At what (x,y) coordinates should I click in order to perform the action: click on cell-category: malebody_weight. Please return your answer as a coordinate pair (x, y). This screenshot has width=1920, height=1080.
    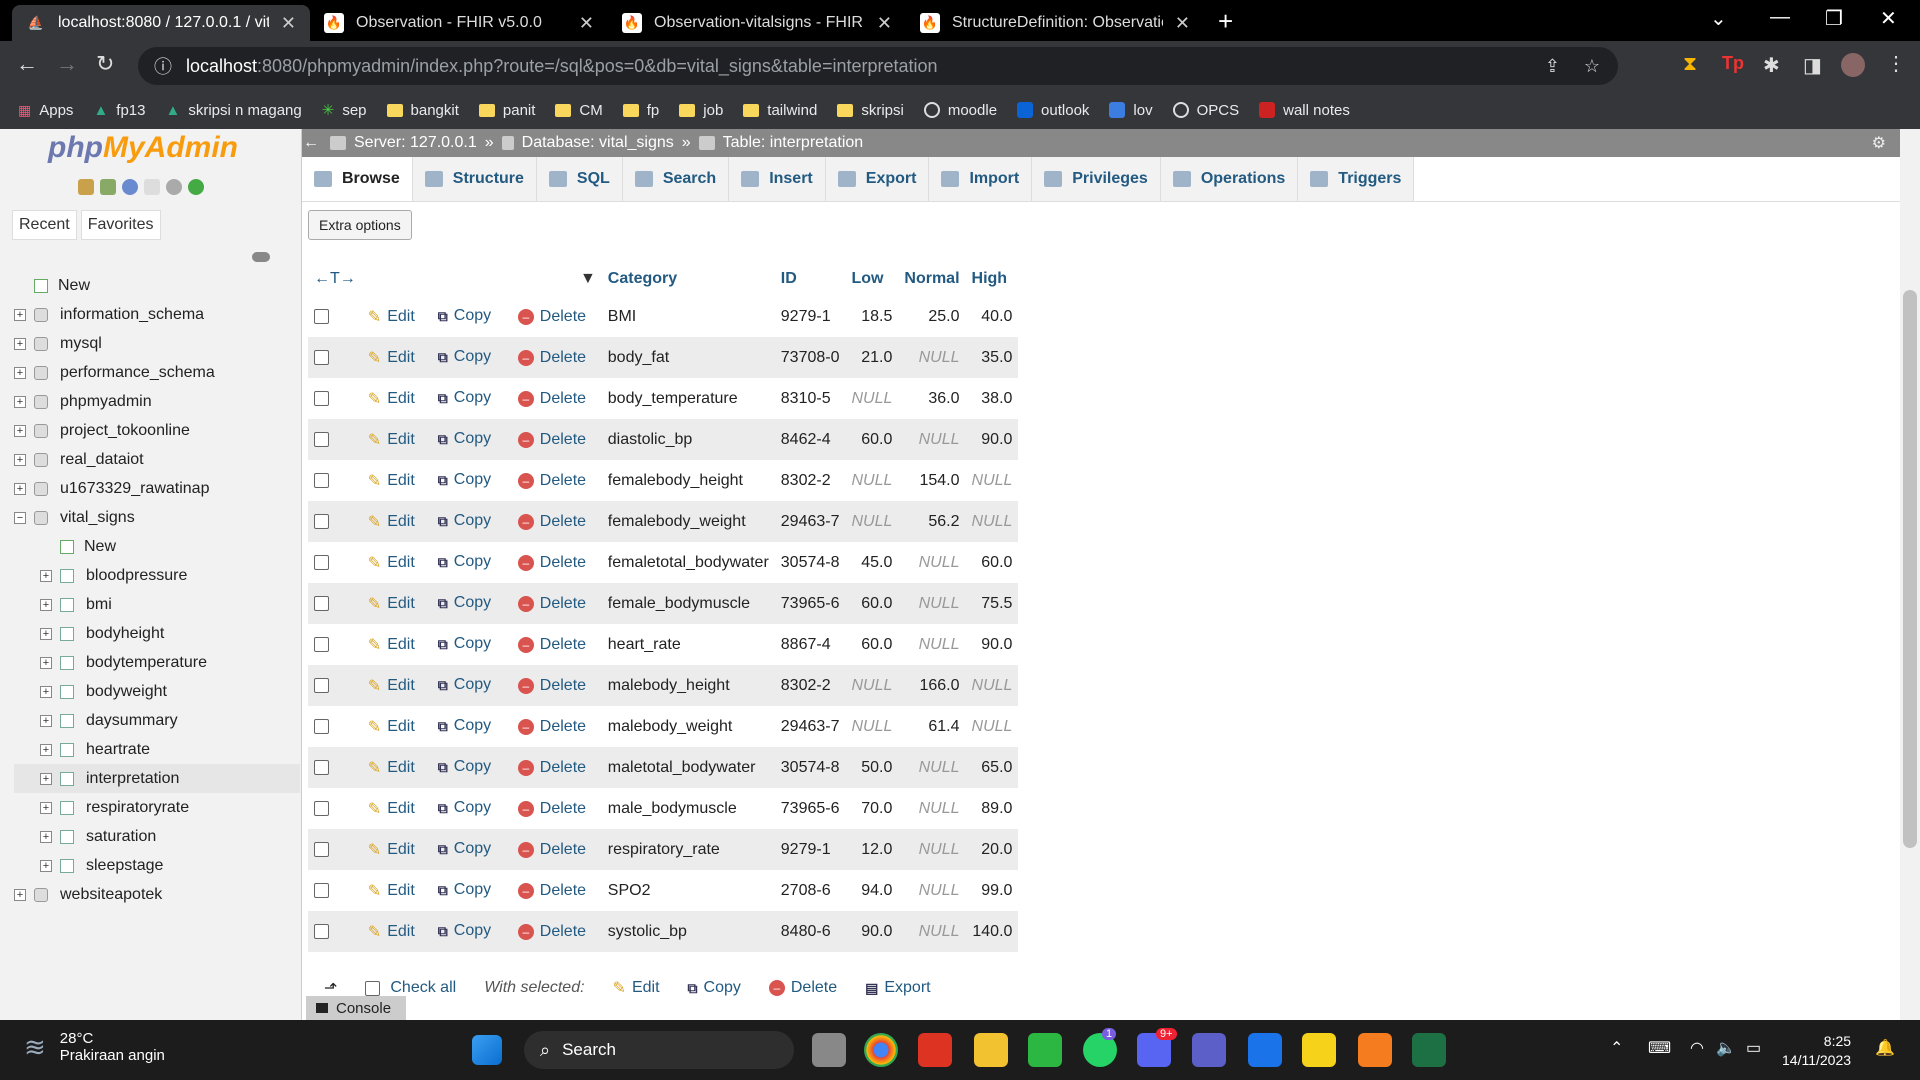
    Looking at the image, I should click on (688, 726).